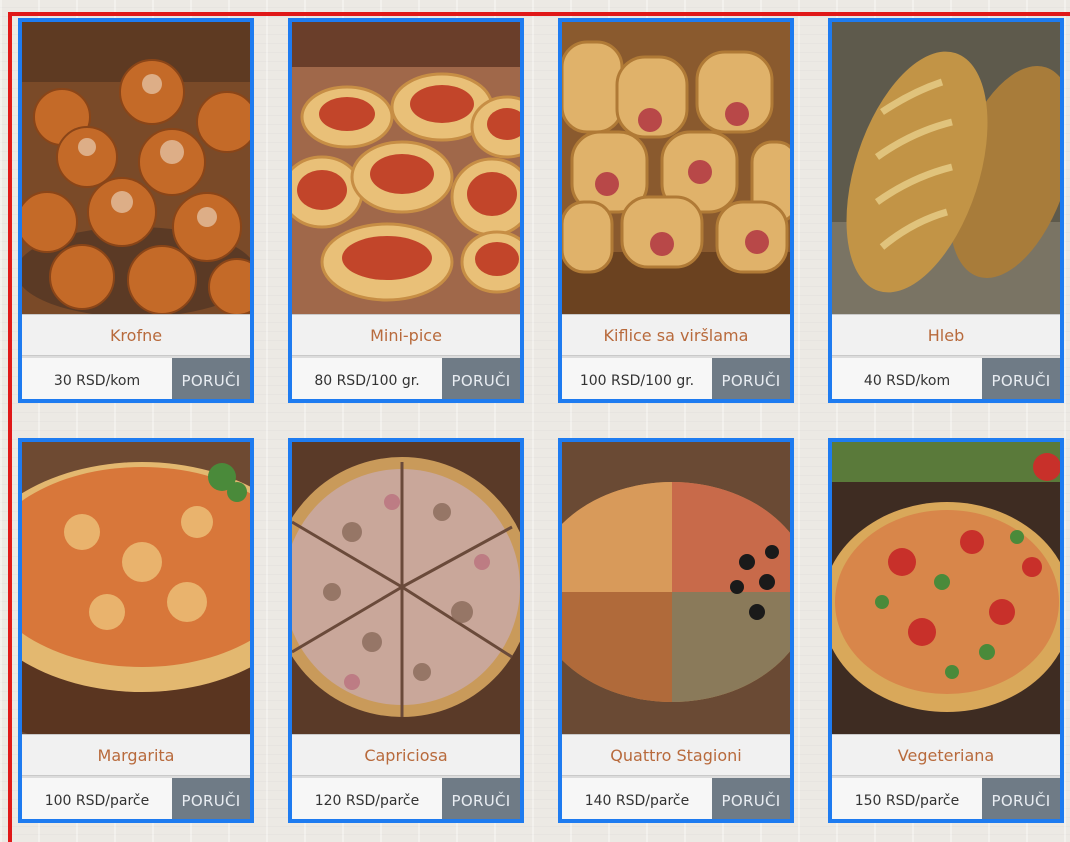 Image resolution: width=1070 pixels, height=842 pixels. What do you see at coordinates (406, 335) in the screenshot?
I see `product-name: Mini-pice` at bounding box center [406, 335].